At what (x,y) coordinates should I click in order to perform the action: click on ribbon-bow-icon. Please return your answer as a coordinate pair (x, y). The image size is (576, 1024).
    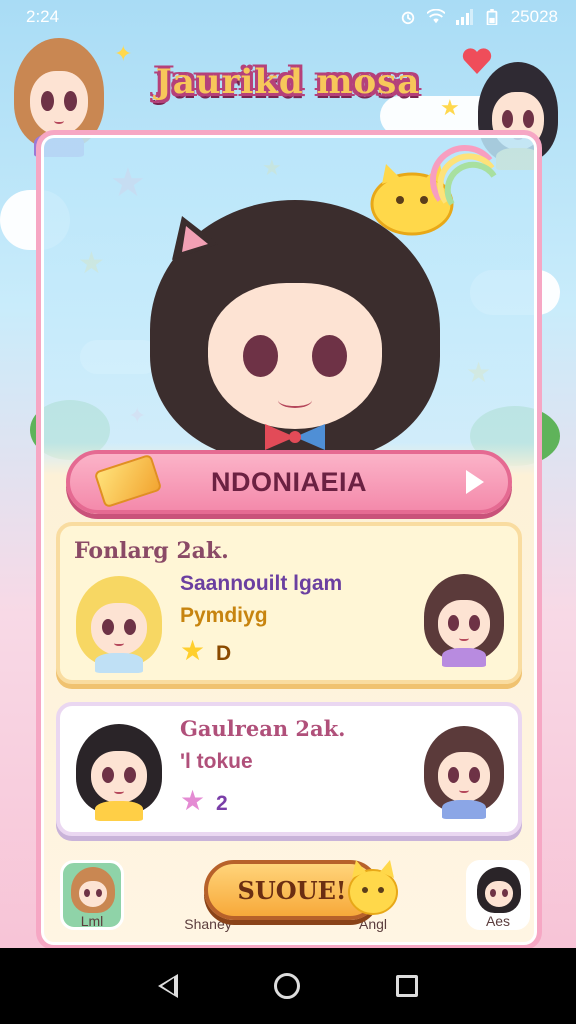
    Looking at the image, I should click on (295, 437).